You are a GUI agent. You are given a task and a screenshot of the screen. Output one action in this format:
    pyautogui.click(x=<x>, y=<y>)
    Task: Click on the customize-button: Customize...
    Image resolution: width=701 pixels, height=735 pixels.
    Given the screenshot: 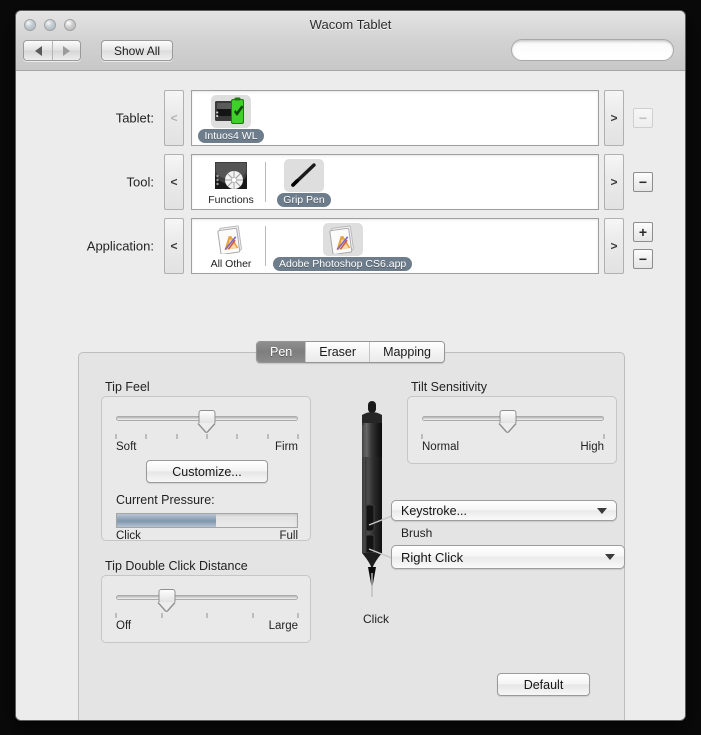 What is the action you would take?
    pyautogui.click(x=207, y=471)
    